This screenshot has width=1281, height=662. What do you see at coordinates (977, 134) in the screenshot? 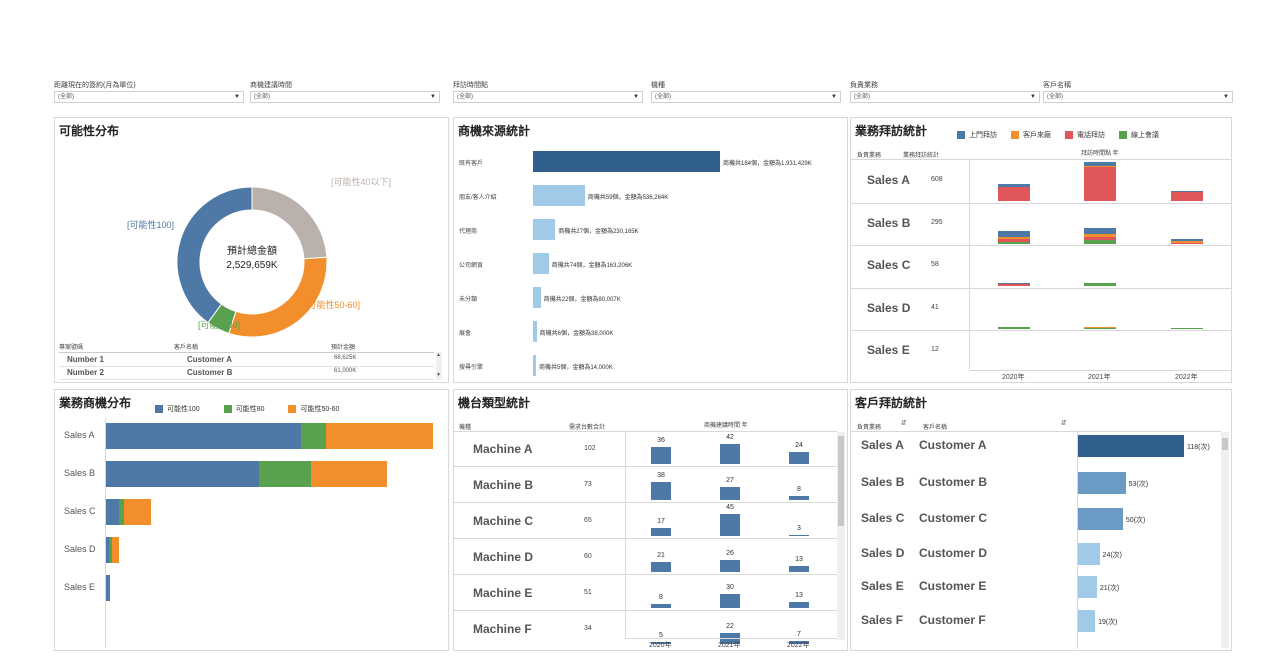
I see `legend-item: 上門拜訪` at bounding box center [977, 134].